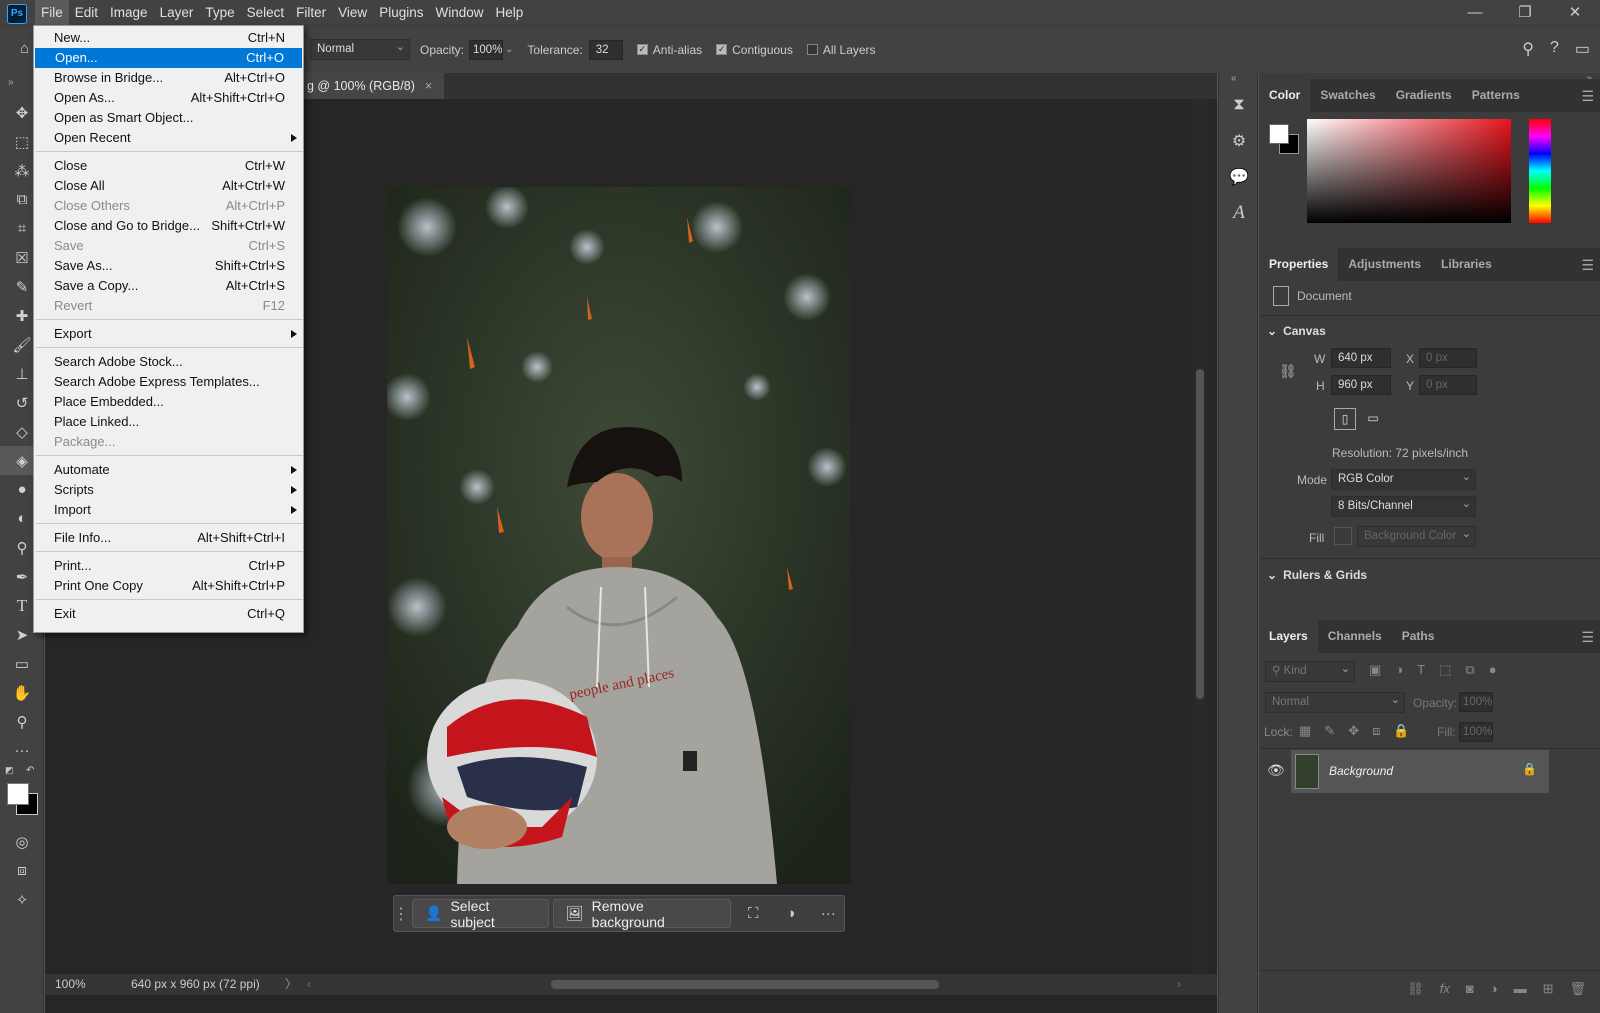 Image resolution: width=1600 pixels, height=1013 pixels. What do you see at coordinates (1448, 358) in the screenshot?
I see `x-input: 0 px` at bounding box center [1448, 358].